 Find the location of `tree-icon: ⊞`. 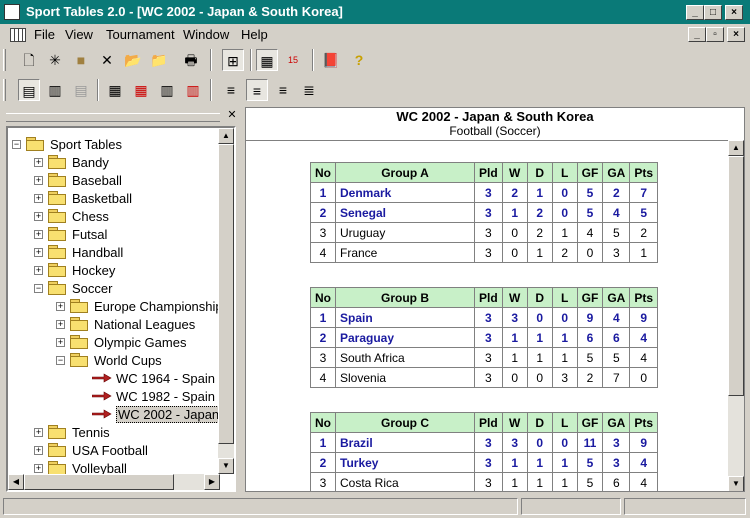

tree-icon: ⊞ is located at coordinates (233, 60).